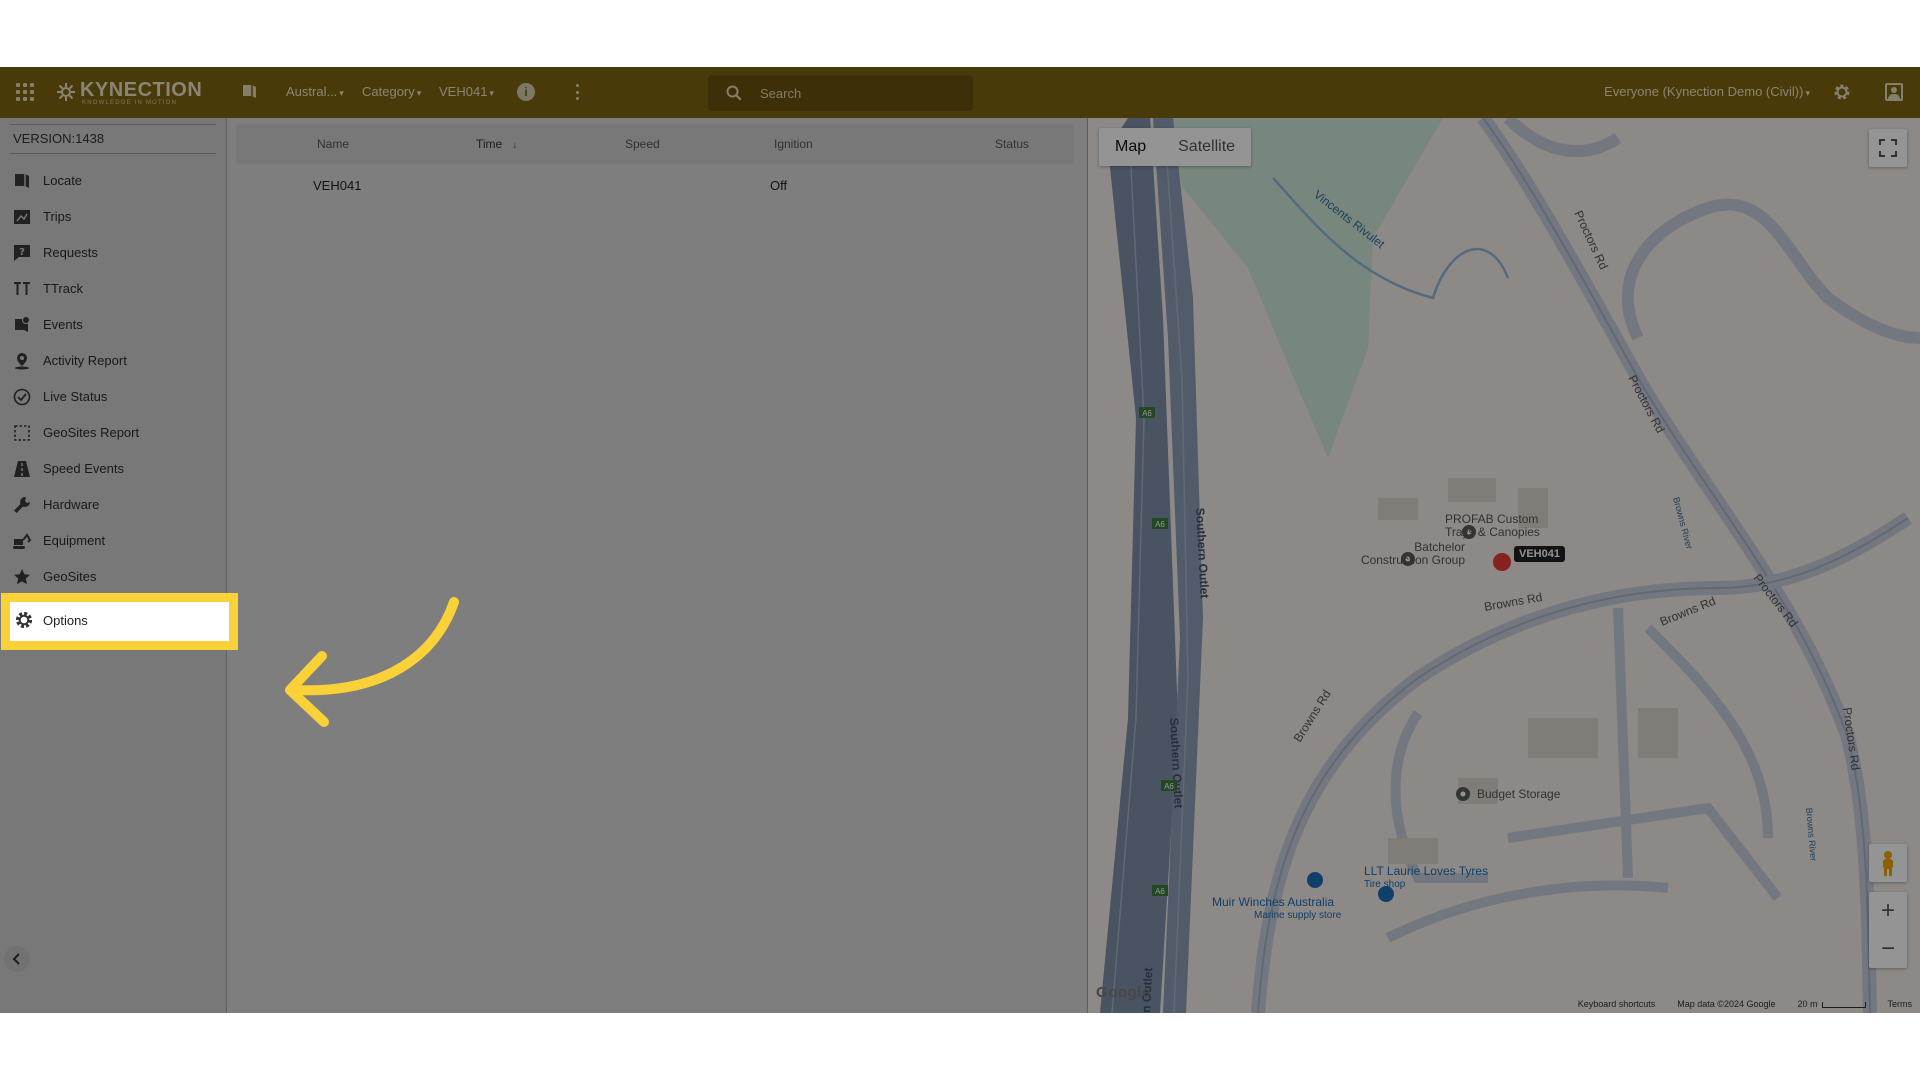  What do you see at coordinates (131, 93) in the screenshot?
I see `kynection-logo: KYNECTION KNOWLEDGE IN MOTION` at bounding box center [131, 93].